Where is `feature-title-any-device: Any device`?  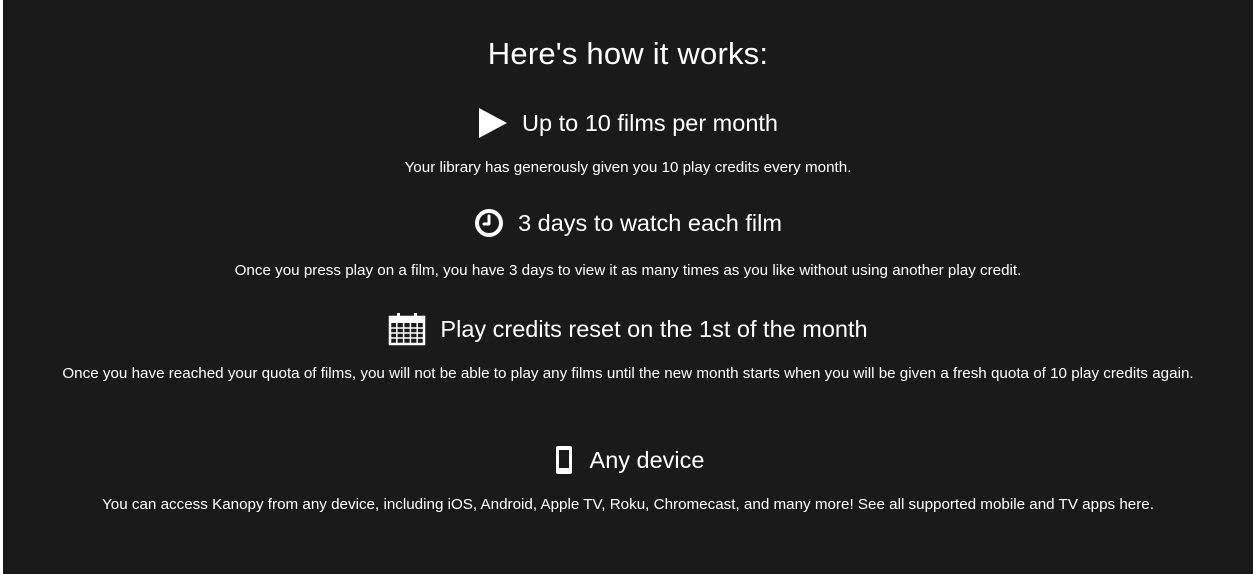 feature-title-any-device: Any device is located at coordinates (628, 460).